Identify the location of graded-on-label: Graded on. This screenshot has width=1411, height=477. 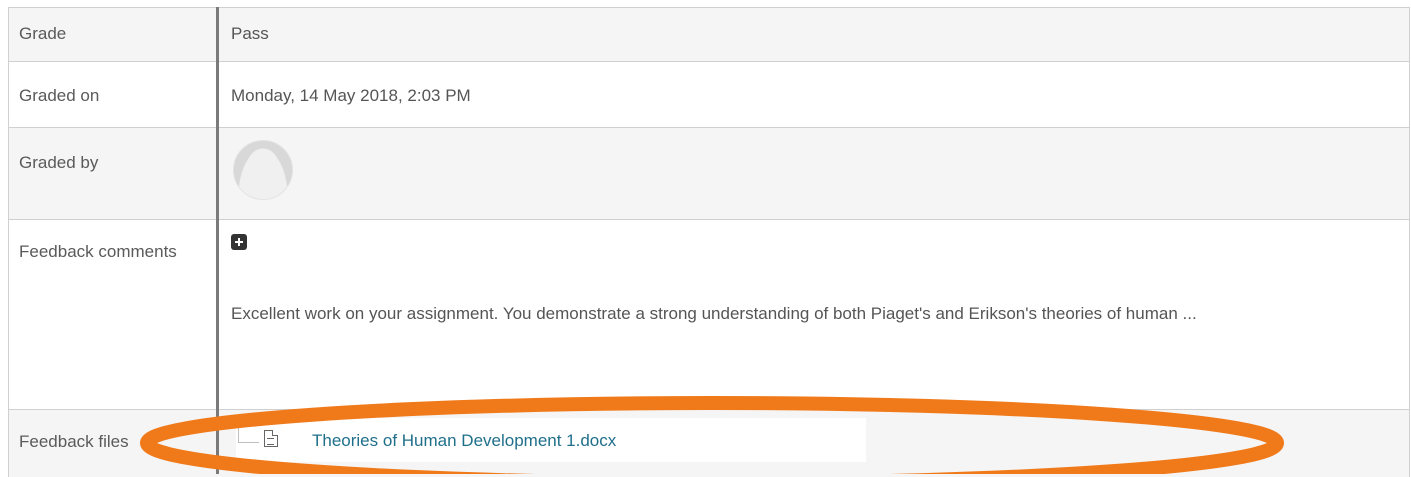
(59, 95).